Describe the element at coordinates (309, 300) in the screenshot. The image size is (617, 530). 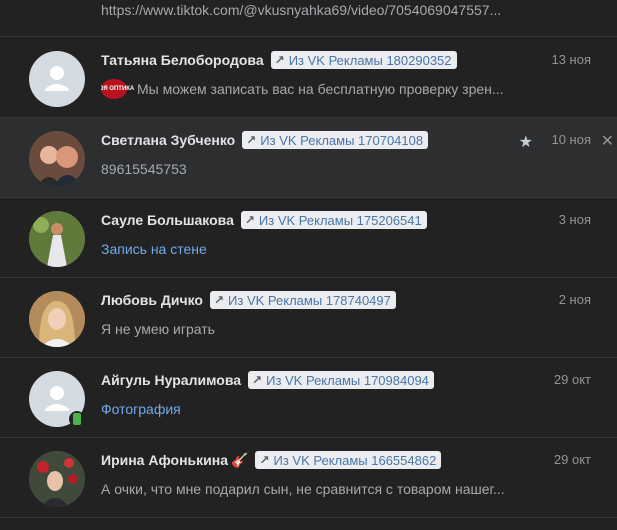
I see `ad-source-tag-label: Из VK Рекламы 178740497` at that location.